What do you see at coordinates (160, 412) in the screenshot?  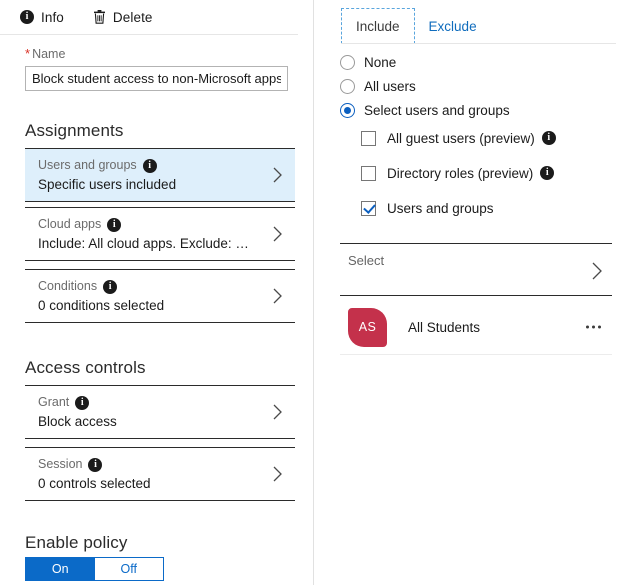 I see `nav-row-grant: Grant i Block access` at bounding box center [160, 412].